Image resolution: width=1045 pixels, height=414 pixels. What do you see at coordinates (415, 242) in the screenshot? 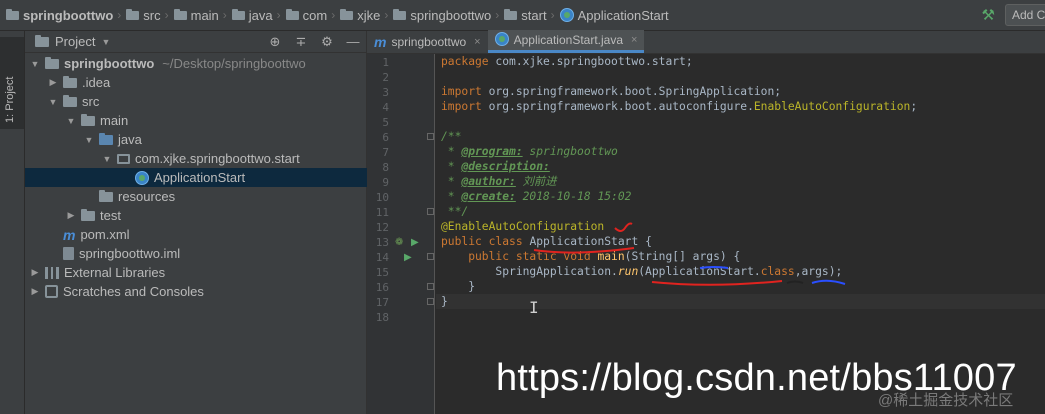
I see `run-class-icon: ▶` at bounding box center [415, 242].